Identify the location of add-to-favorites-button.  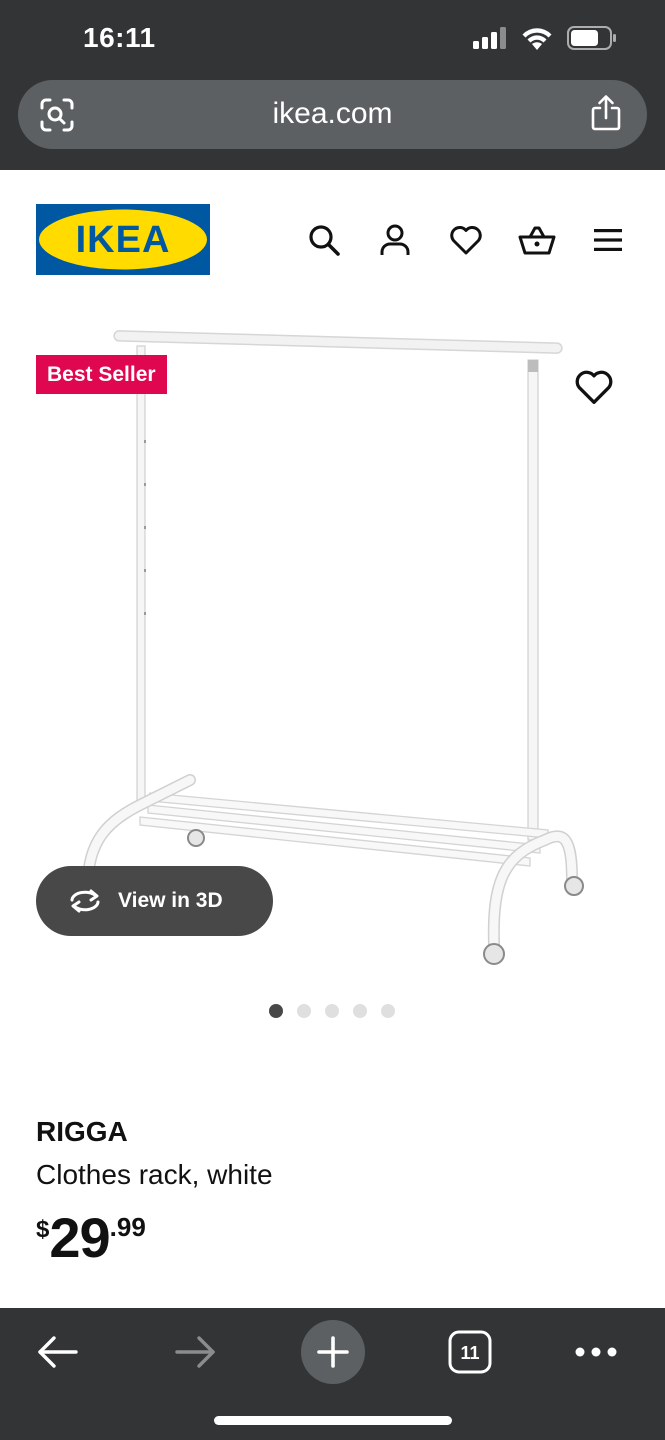
(594, 388).